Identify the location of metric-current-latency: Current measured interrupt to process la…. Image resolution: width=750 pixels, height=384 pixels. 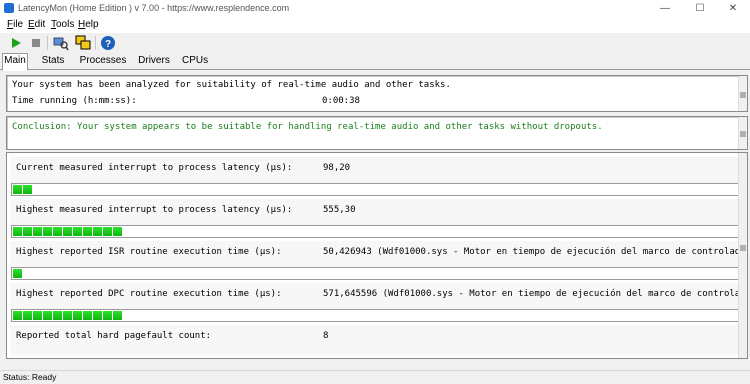
(377, 176).